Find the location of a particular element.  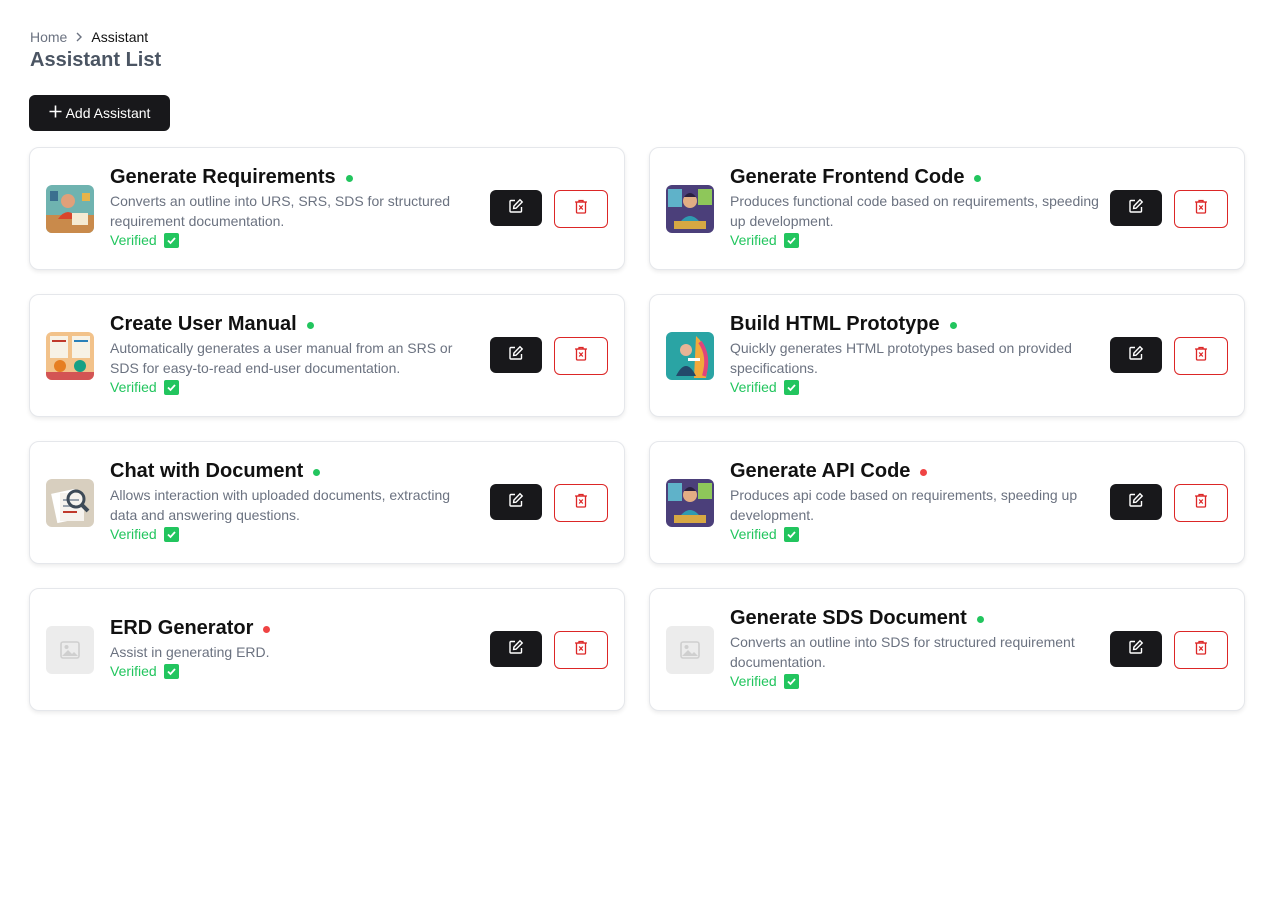

assistant-title-row: Chat with Document is located at coordinates (295, 471).